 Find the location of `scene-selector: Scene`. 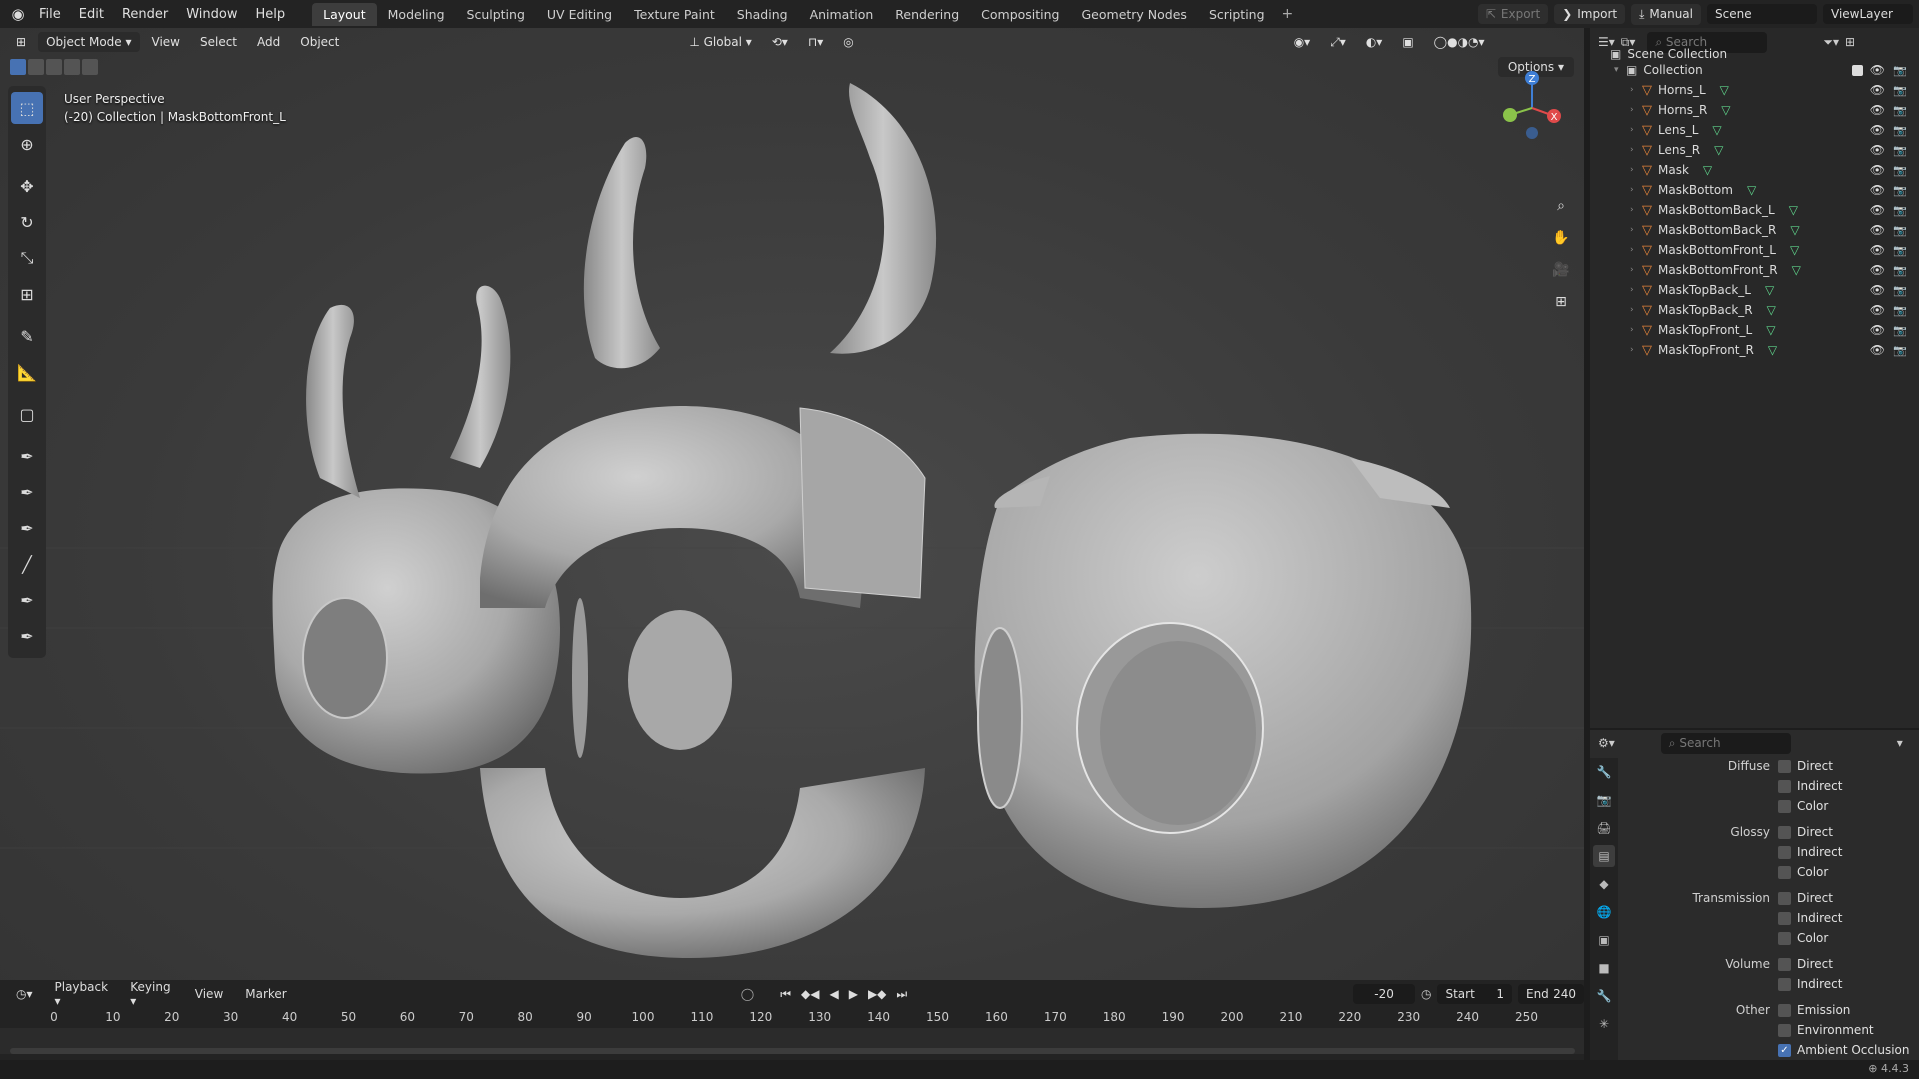

scene-selector: Scene is located at coordinates (1762, 14).